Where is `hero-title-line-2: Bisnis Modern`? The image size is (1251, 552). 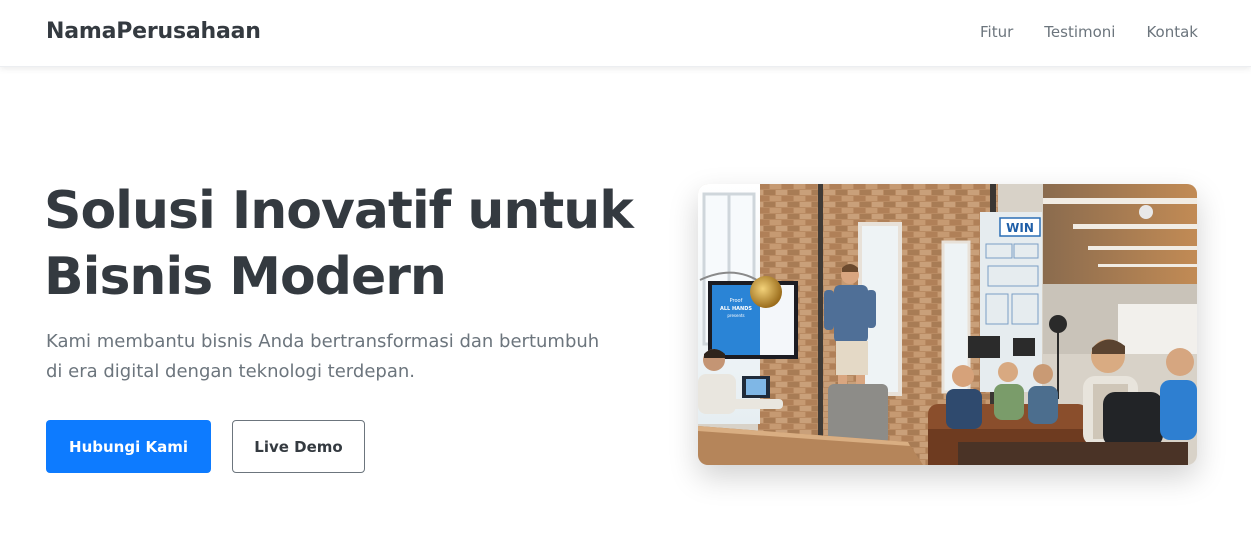
hero-title-line-2: Bisnis Modern is located at coordinates (245, 277).